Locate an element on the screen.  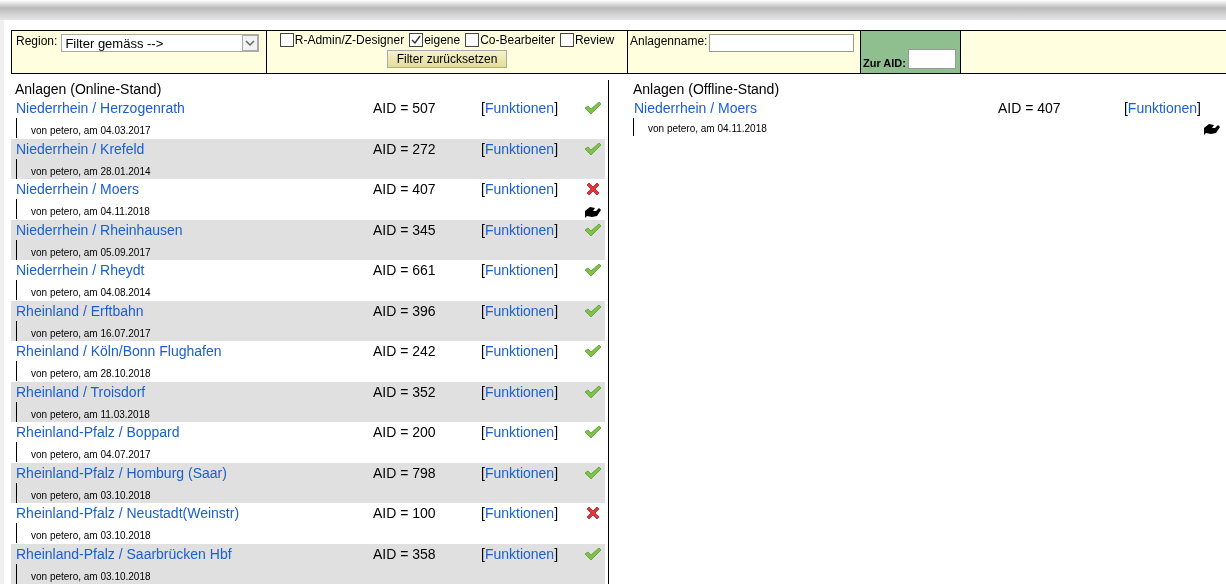
name-label: Anlagenname: is located at coordinates (669, 41).